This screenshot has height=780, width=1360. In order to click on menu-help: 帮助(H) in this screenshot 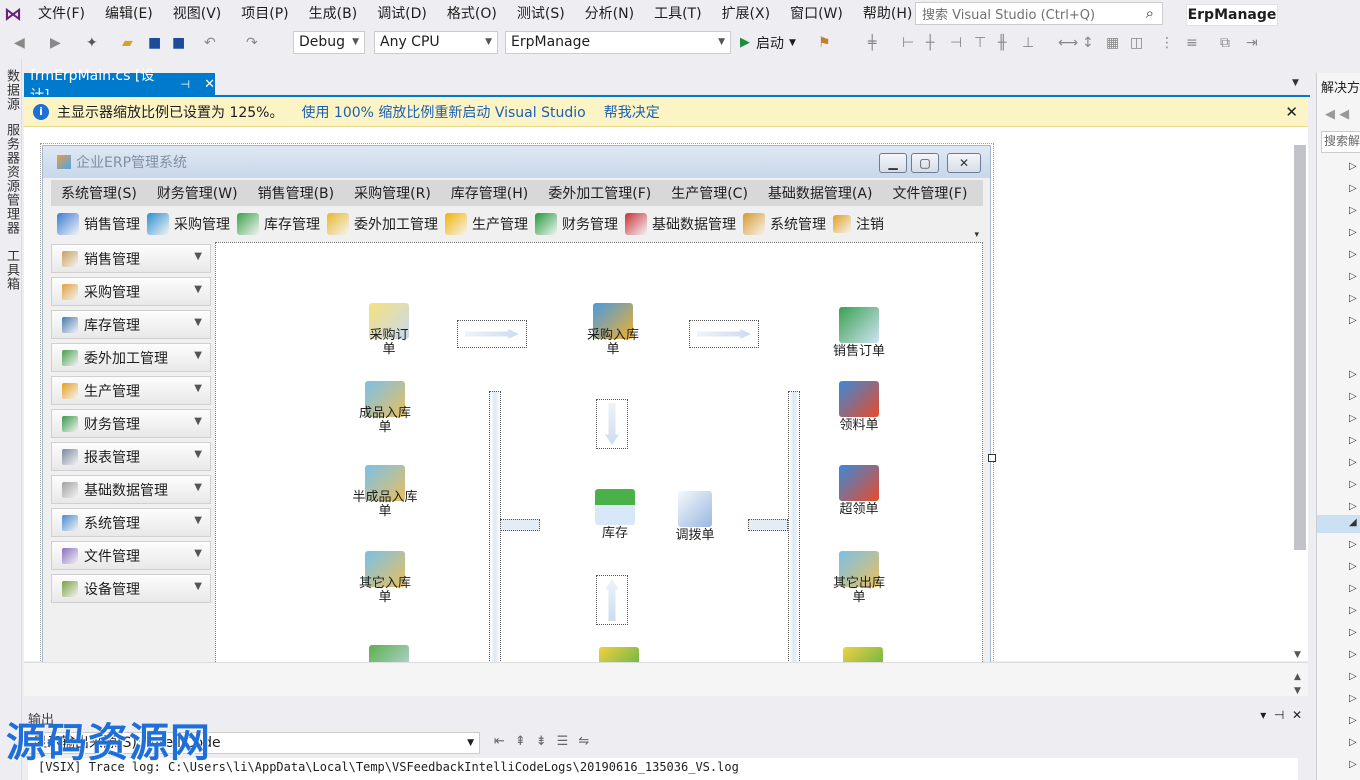, I will do `click(887, 14)`.